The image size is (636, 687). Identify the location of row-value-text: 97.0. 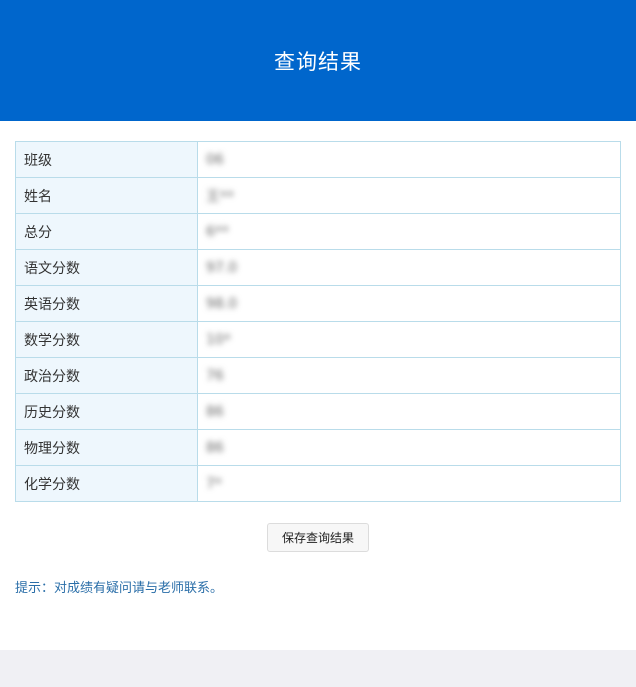
(222, 267).